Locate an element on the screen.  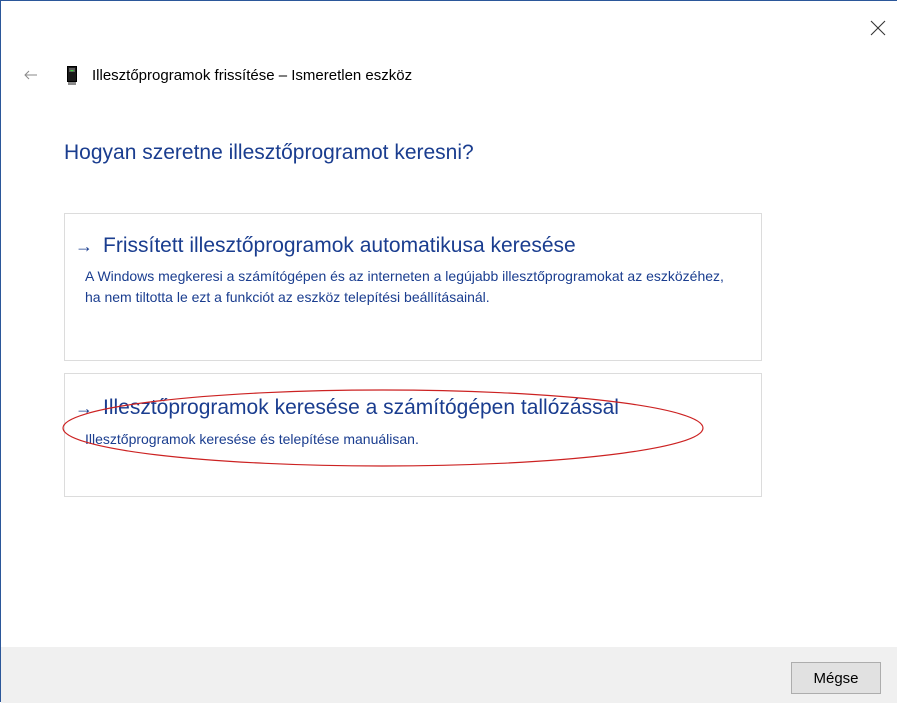
close-icon is located at coordinates (878, 28).